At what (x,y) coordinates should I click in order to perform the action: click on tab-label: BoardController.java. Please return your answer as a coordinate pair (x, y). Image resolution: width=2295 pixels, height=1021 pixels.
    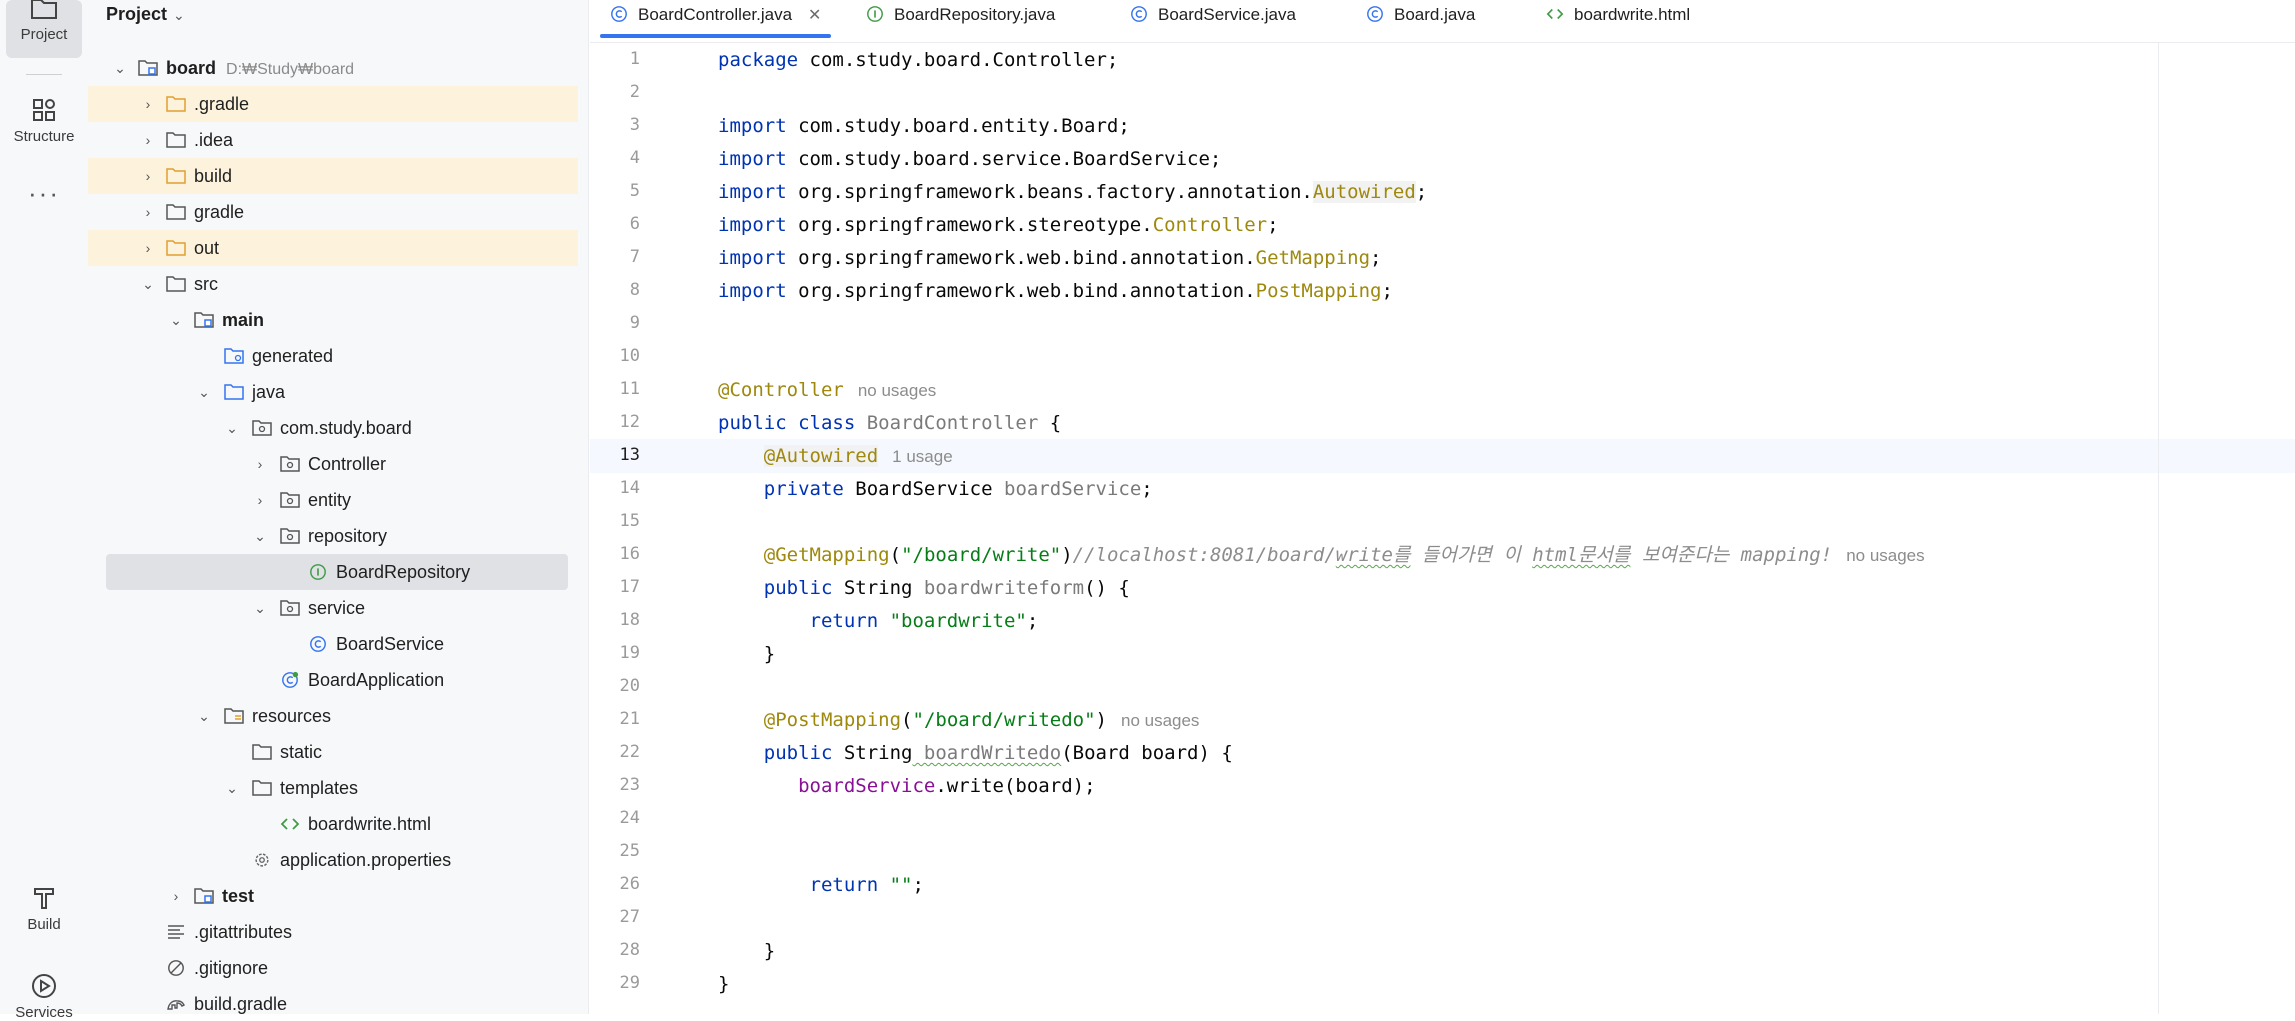
    Looking at the image, I should click on (715, 14).